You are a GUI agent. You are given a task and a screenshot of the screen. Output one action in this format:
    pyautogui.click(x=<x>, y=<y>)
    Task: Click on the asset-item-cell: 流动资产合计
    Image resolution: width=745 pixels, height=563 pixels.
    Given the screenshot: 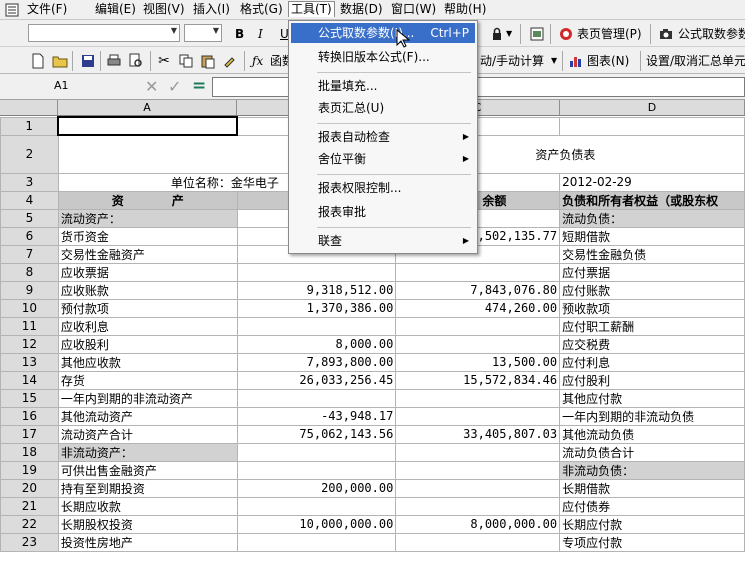 What is the action you would take?
    pyautogui.click(x=147, y=434)
    